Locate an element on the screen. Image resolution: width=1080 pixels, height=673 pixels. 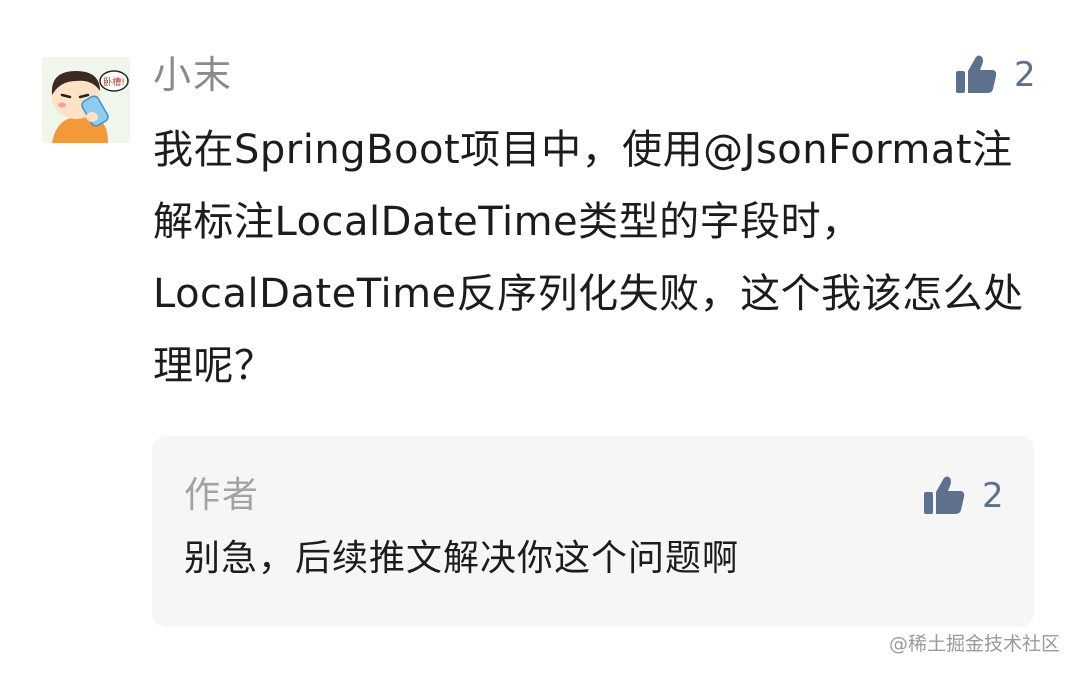
avatar: 卧槽! is located at coordinates (86, 100).